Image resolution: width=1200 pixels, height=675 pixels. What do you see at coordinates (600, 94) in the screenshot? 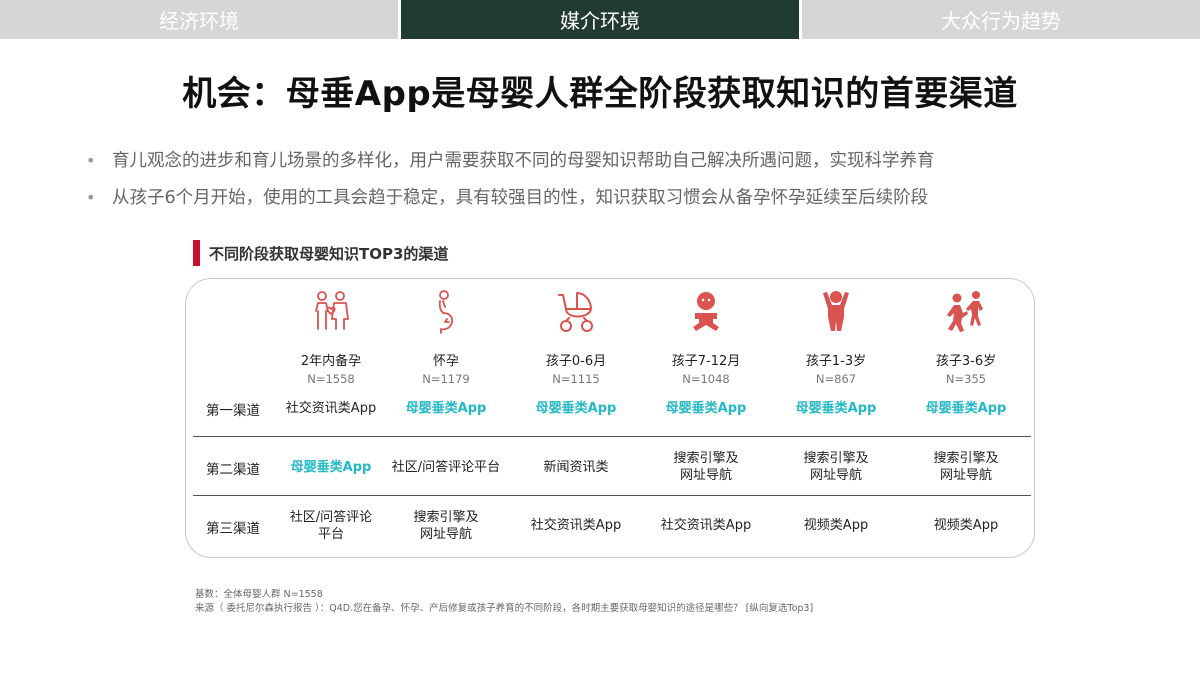
I see `page-title: 机会：母垂App是母婴人群全阶段获取知识的首要渠道` at bounding box center [600, 94].